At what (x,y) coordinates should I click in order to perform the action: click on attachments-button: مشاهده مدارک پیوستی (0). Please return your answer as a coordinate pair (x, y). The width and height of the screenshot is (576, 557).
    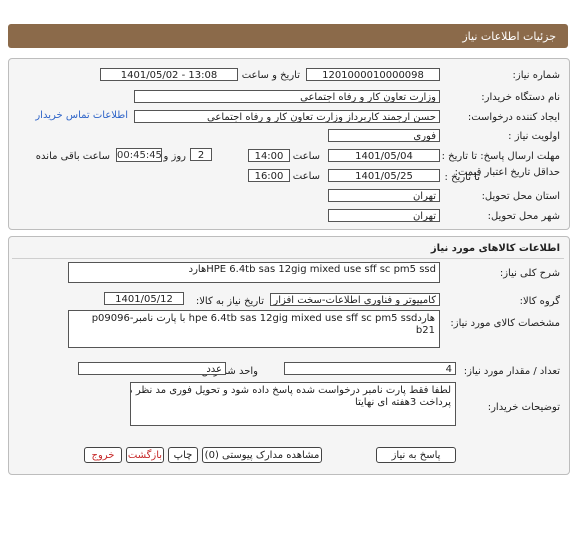
    Looking at the image, I should click on (262, 455).